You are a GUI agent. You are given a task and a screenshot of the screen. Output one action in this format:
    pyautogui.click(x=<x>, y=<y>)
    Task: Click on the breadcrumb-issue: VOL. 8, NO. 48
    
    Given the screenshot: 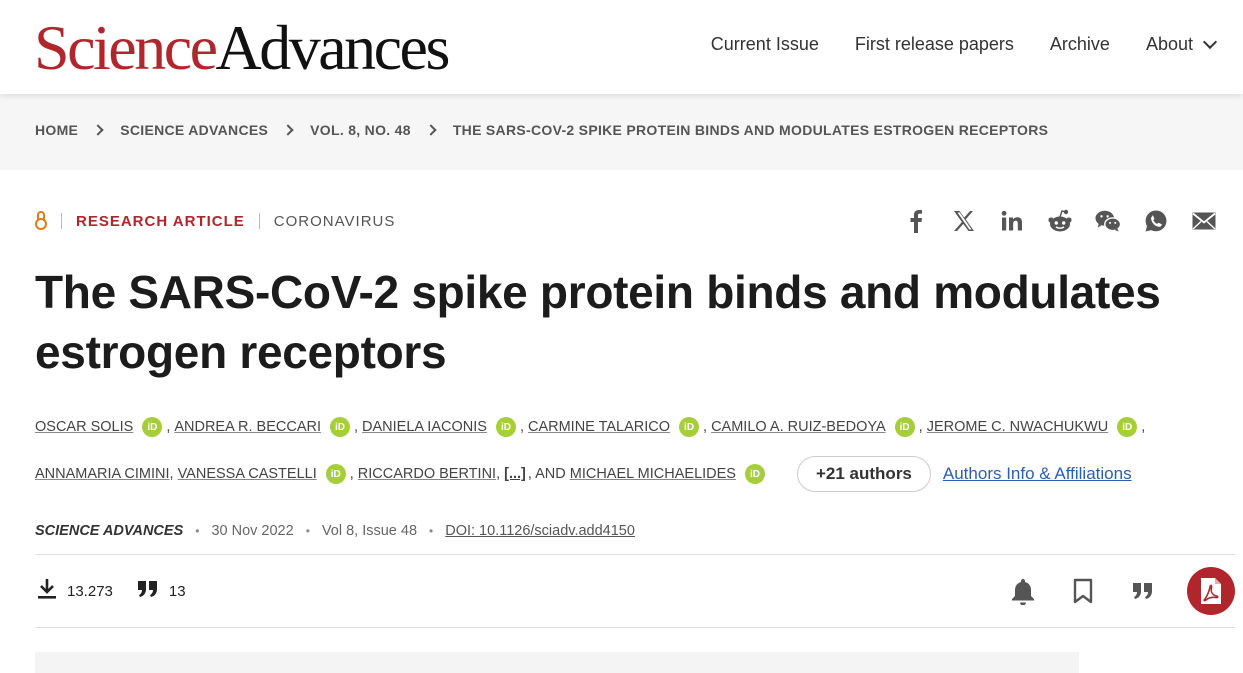 What is the action you would take?
    pyautogui.click(x=360, y=130)
    